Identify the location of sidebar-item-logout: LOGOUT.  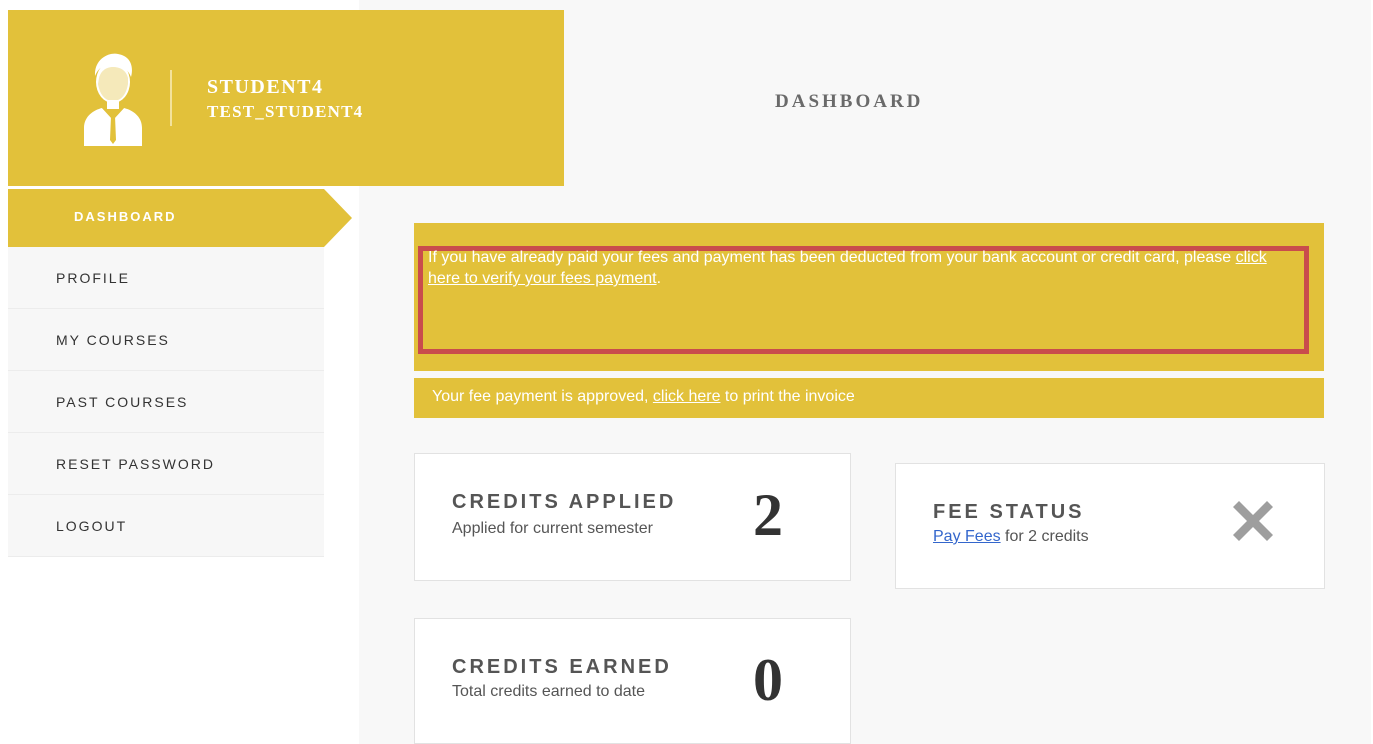
(166, 526).